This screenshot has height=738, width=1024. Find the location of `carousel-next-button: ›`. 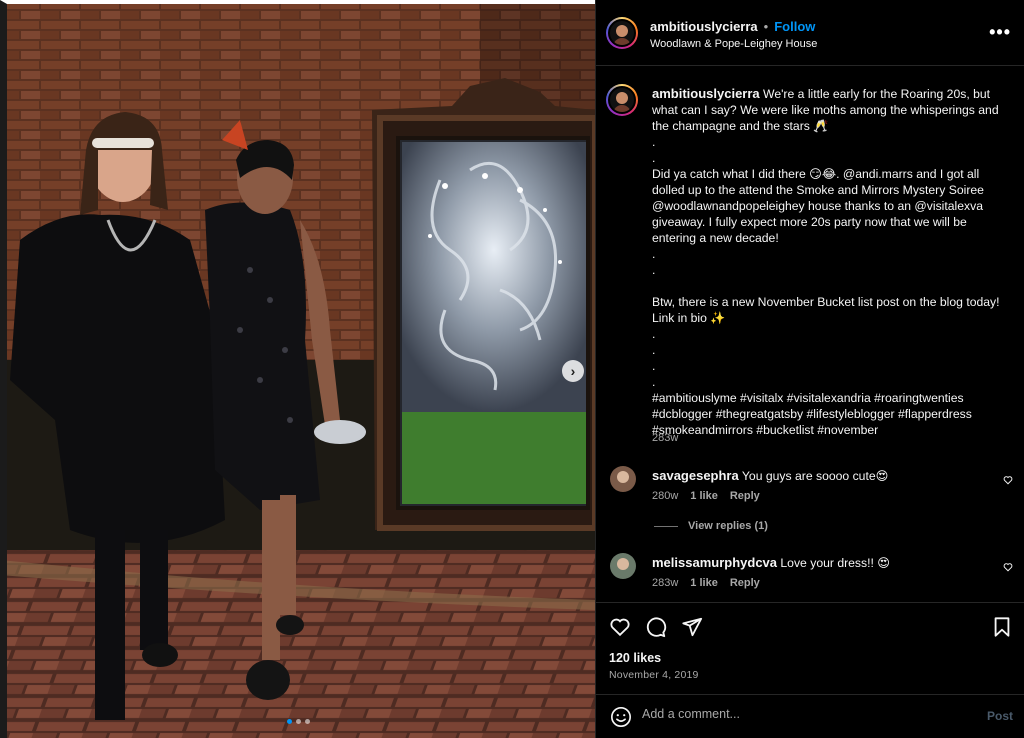

carousel-next-button: › is located at coordinates (573, 371).